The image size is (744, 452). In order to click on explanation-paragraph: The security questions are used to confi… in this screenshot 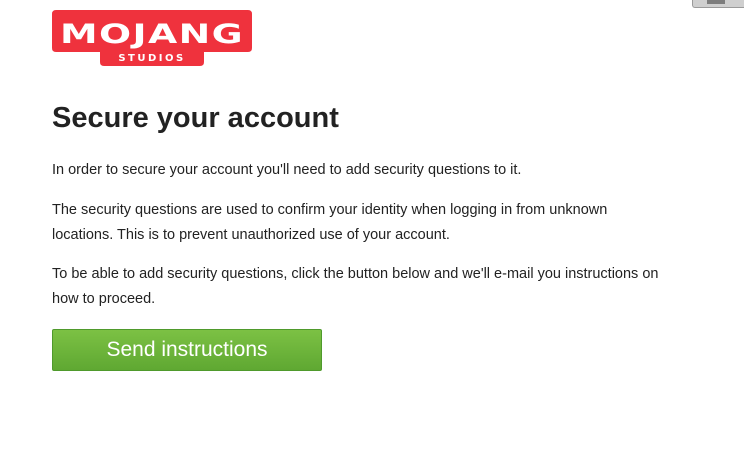, I will do `click(330, 222)`.